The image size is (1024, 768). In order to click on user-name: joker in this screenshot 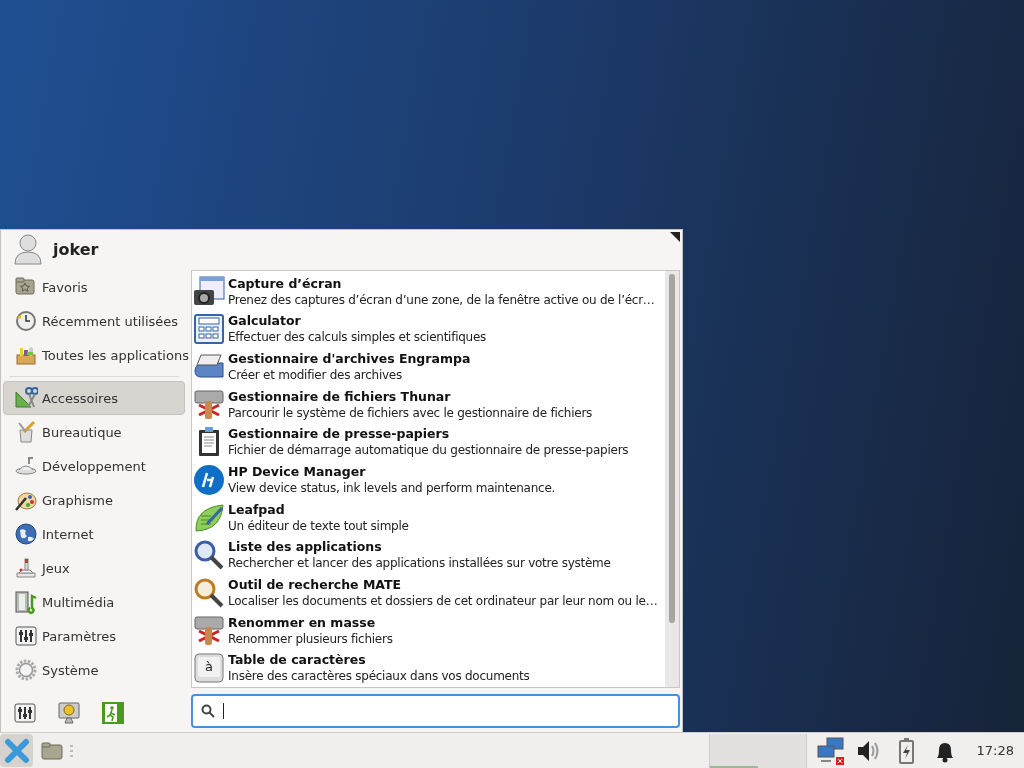, I will do `click(76, 249)`.